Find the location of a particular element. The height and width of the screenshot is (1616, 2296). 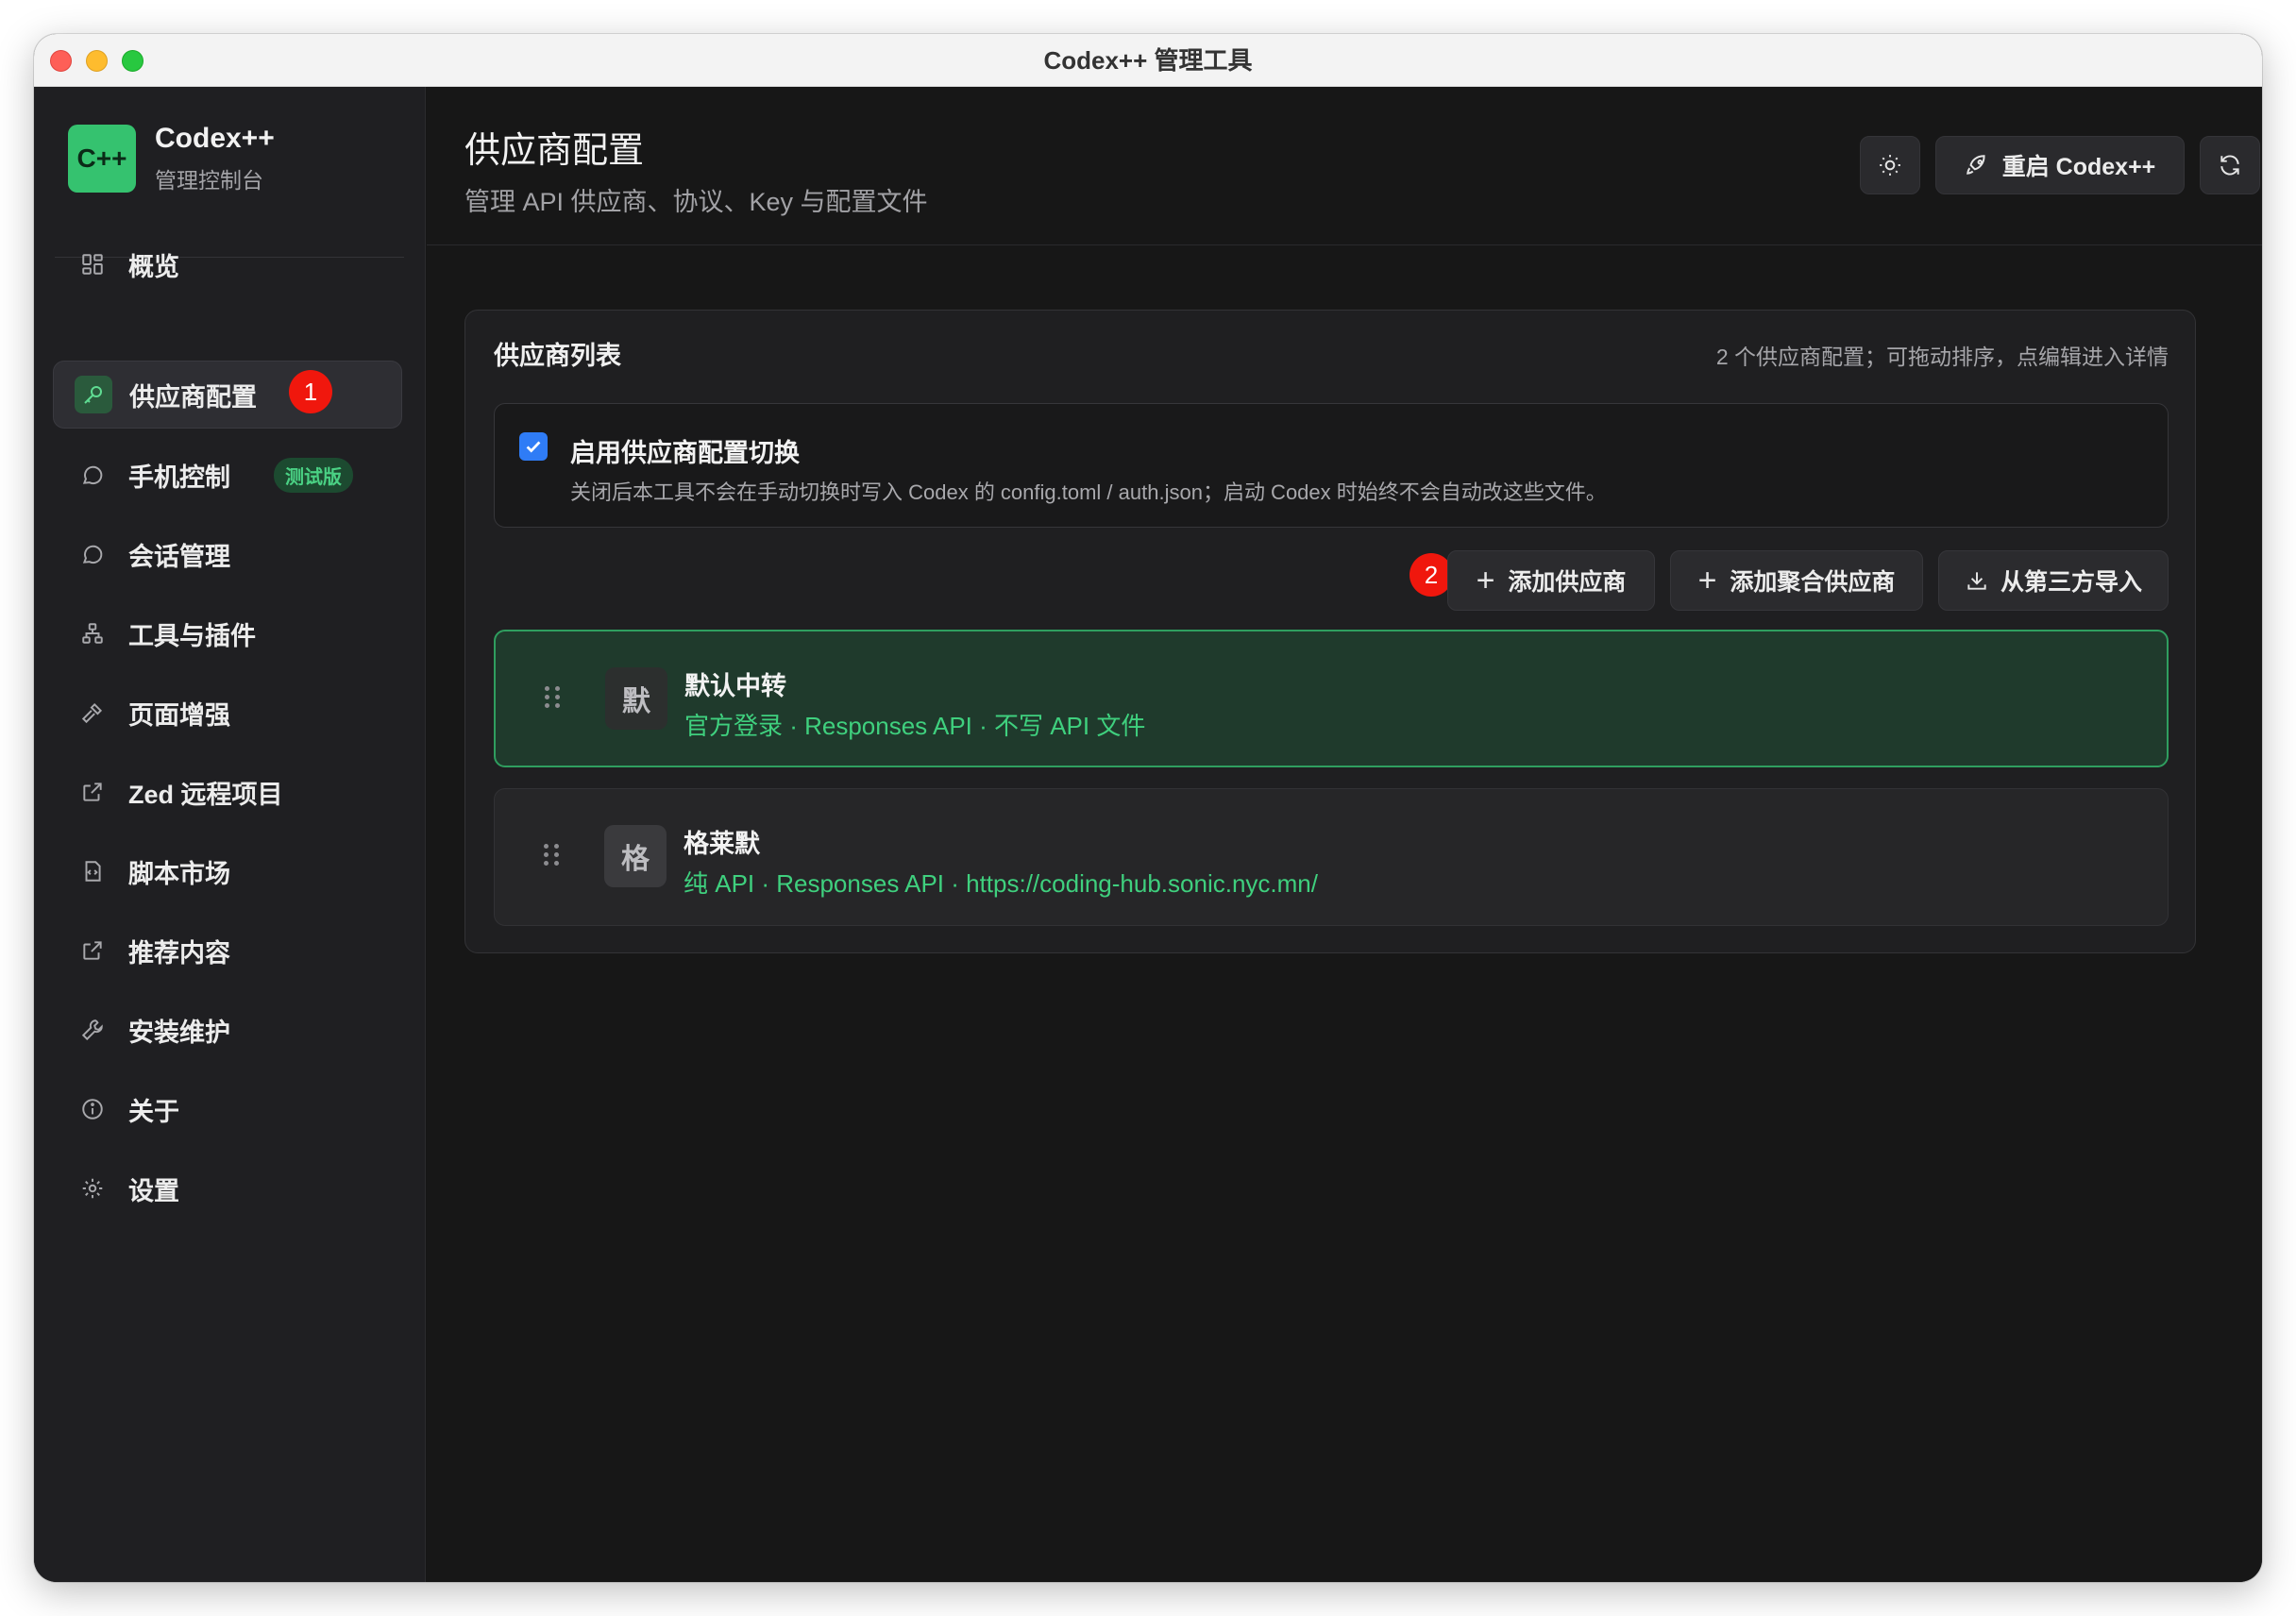

sidebar-item-about: 关于 is located at coordinates (227, 1109).